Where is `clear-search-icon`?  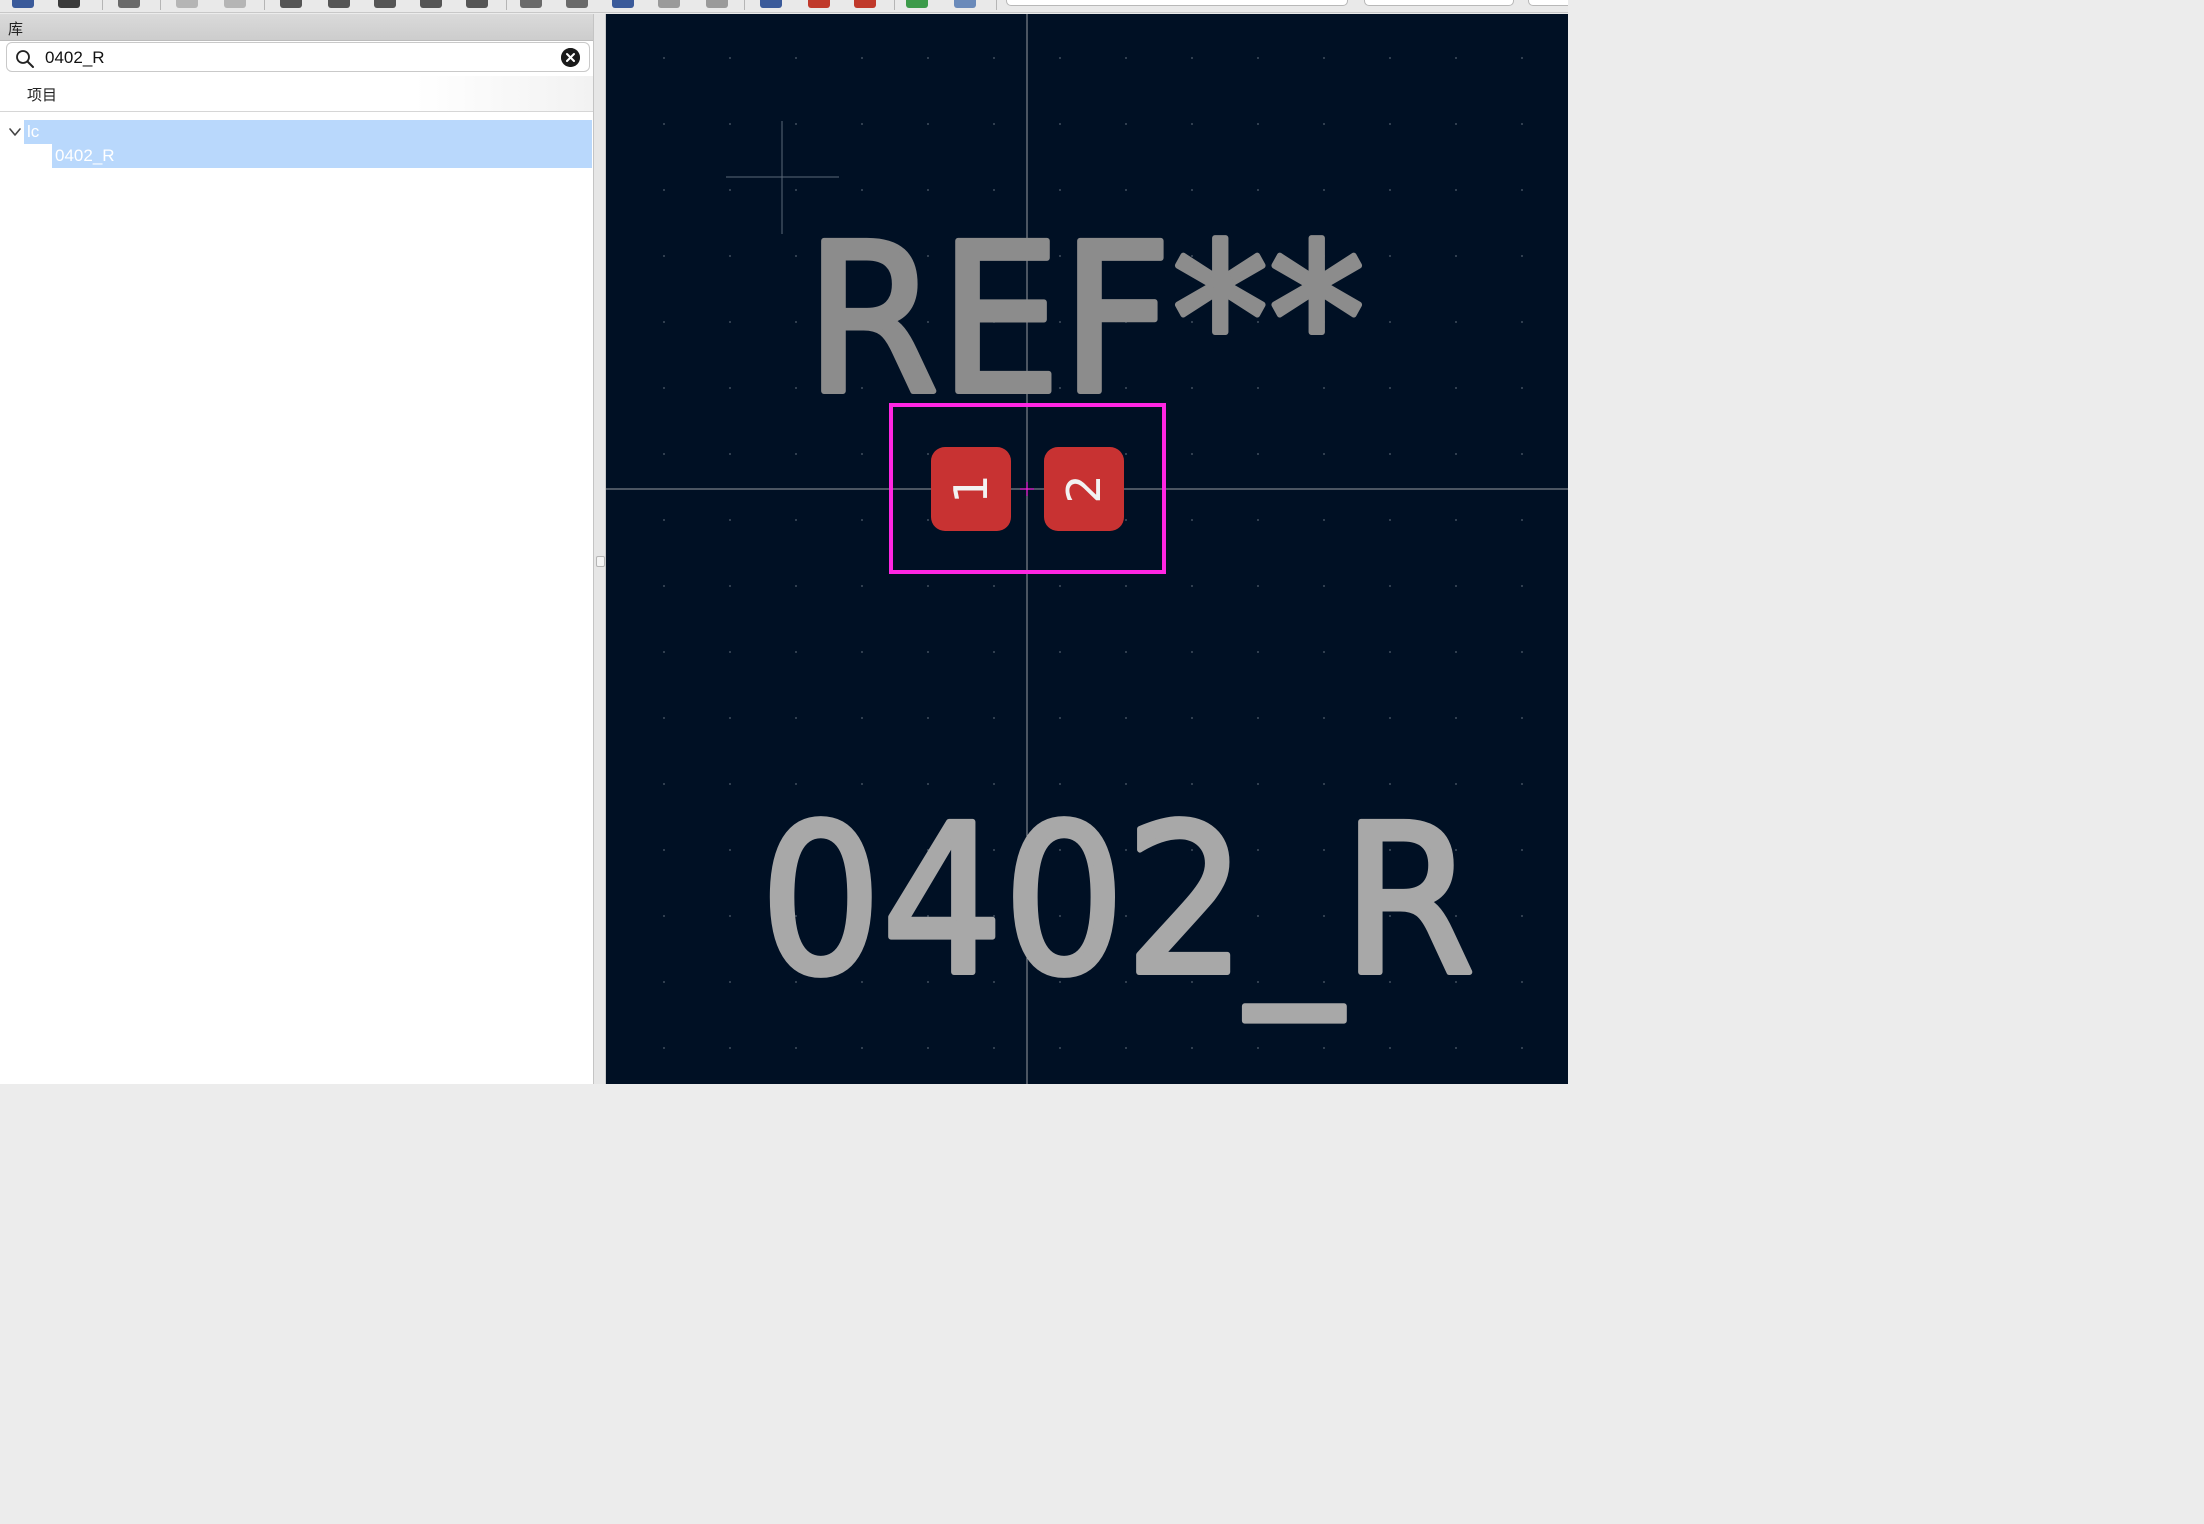 clear-search-icon is located at coordinates (570, 57).